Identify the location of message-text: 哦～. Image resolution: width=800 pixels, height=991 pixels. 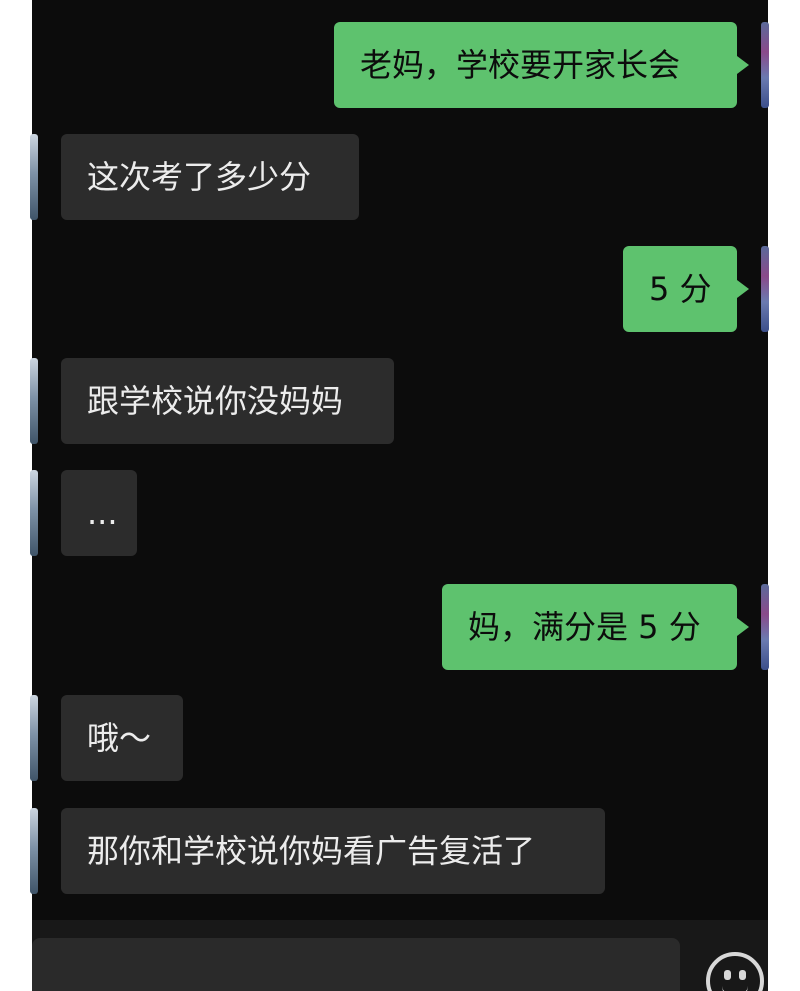
(119, 738).